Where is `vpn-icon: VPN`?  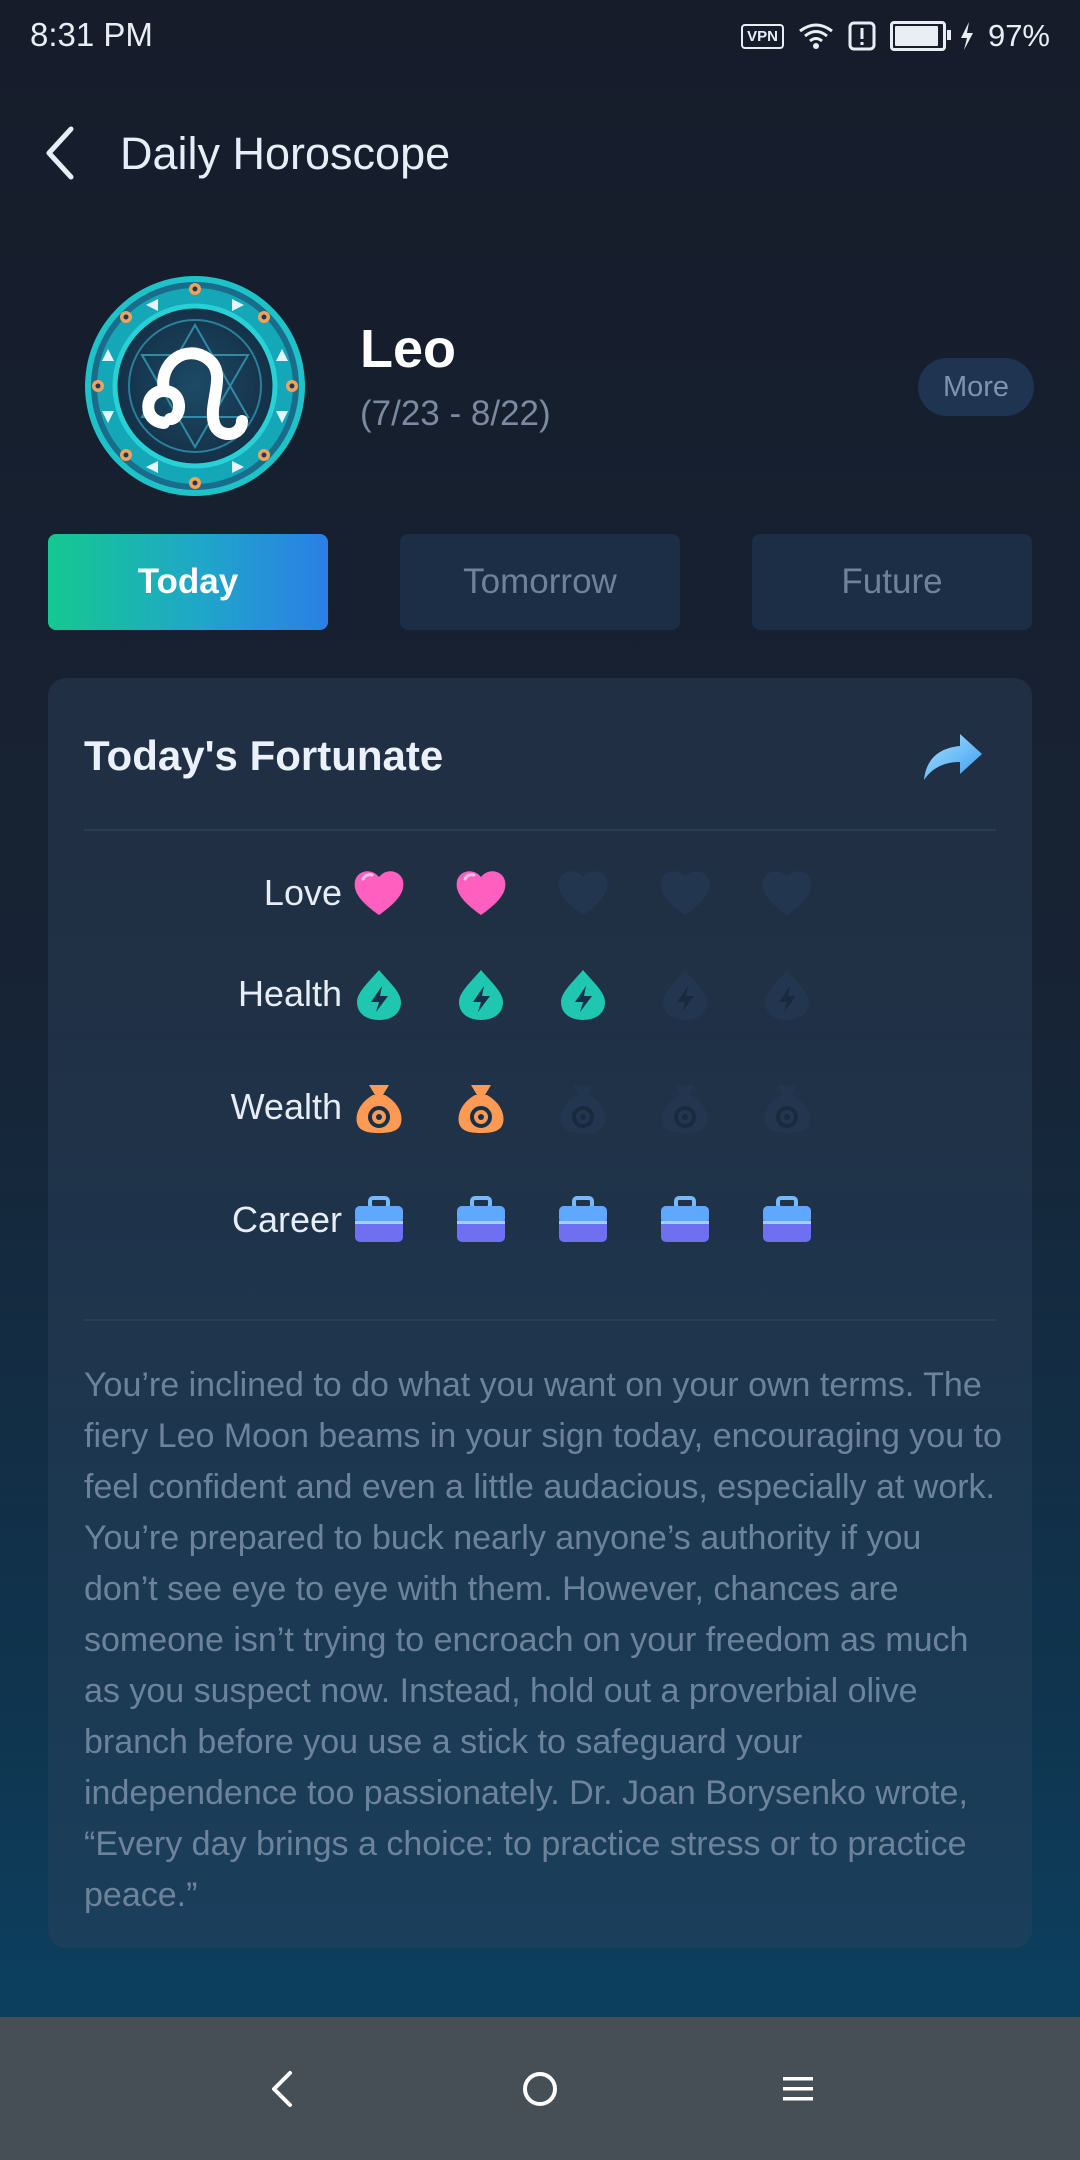
vpn-icon: VPN is located at coordinates (762, 36).